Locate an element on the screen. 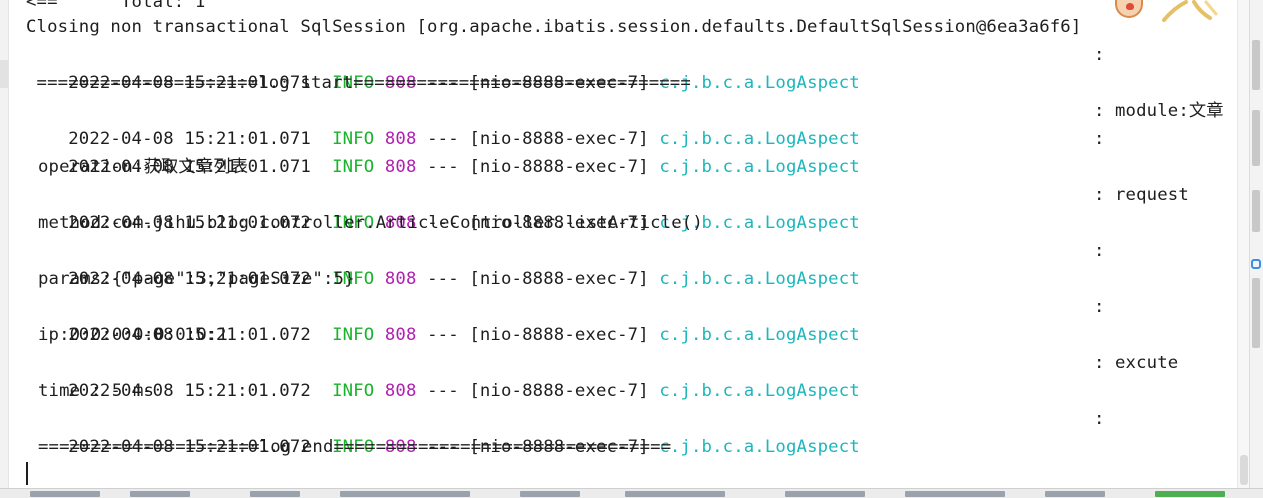 The height and width of the screenshot is (498, 1263). log-line-tail: : module:文章 is located at coordinates (618, 111).